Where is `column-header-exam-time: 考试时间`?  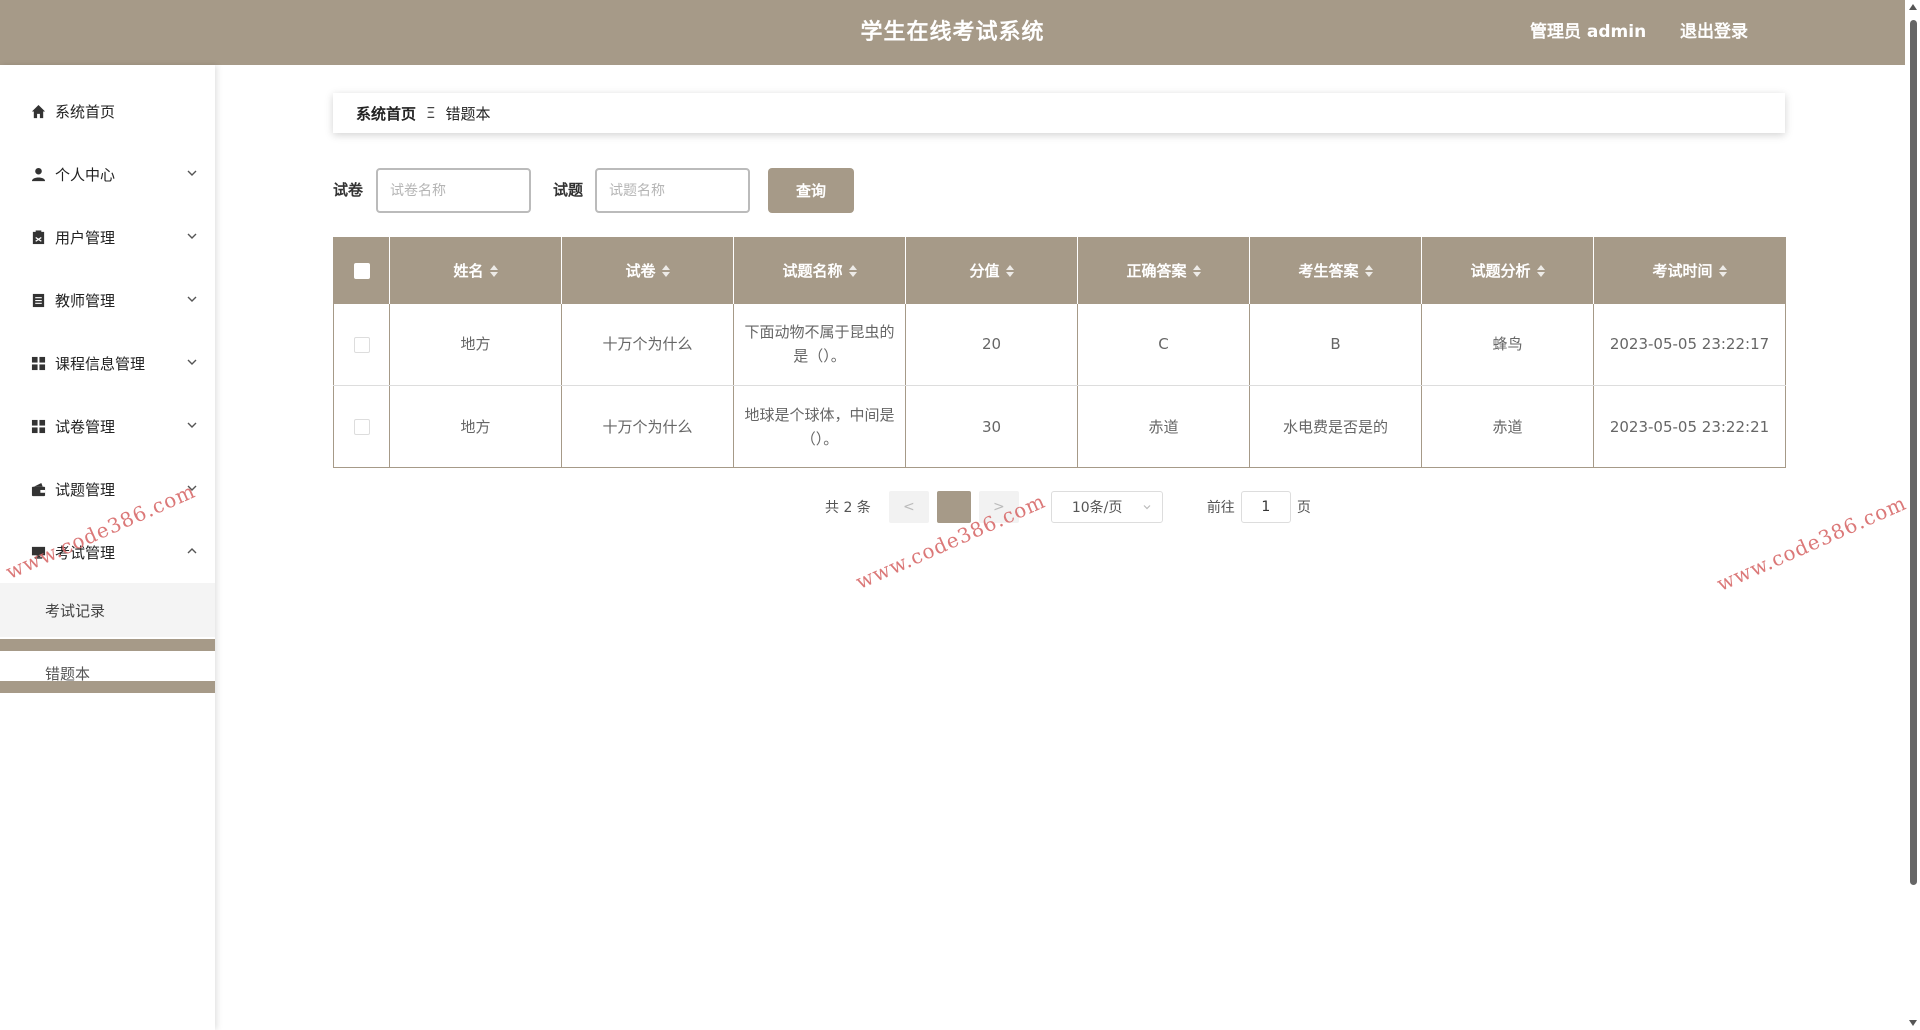 column-header-exam-time: 考试时间 is located at coordinates (1689, 270).